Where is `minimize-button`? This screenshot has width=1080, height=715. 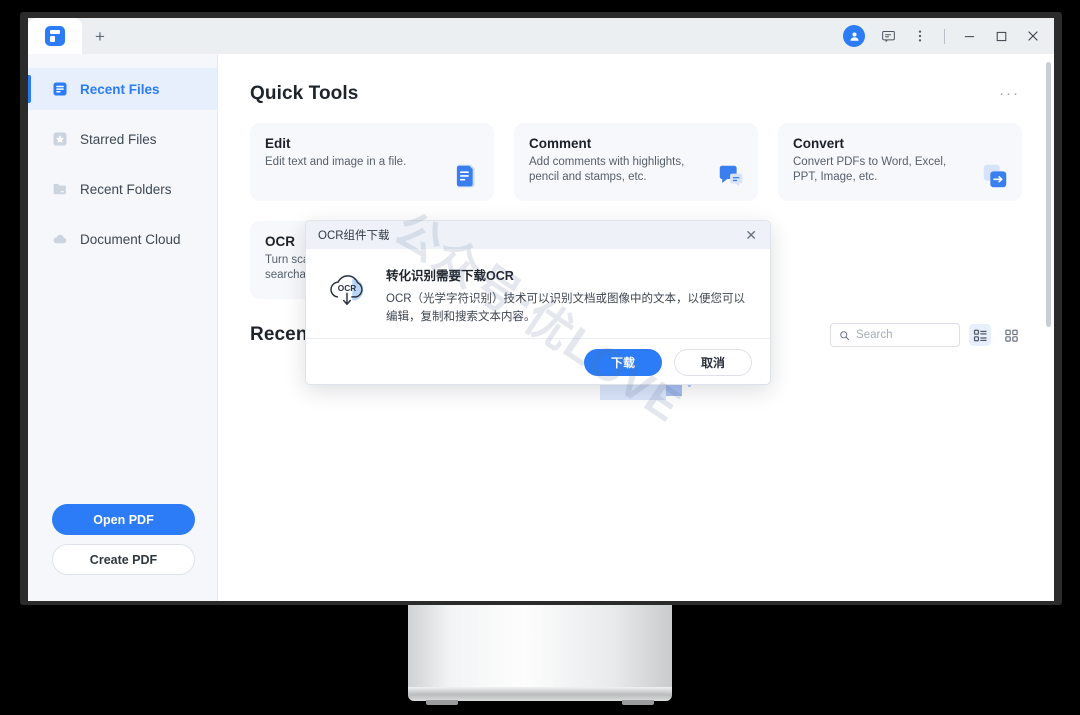 minimize-button is located at coordinates (969, 36).